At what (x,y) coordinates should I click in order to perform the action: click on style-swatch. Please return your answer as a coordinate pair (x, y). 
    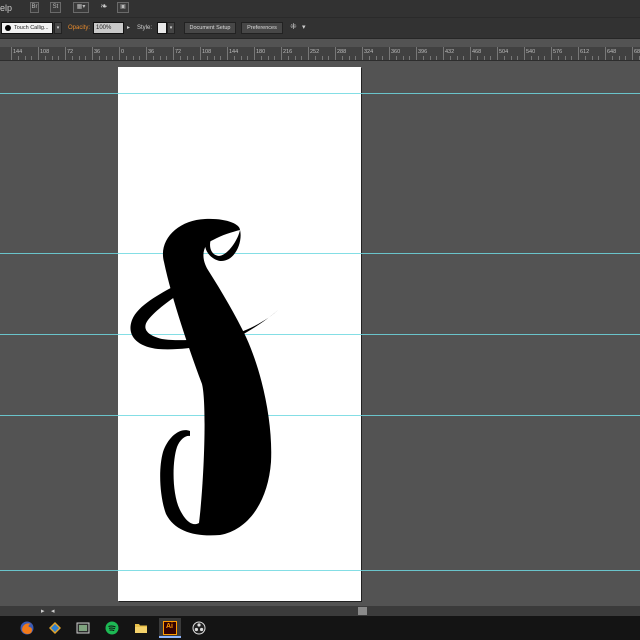
    Looking at the image, I should click on (162, 28).